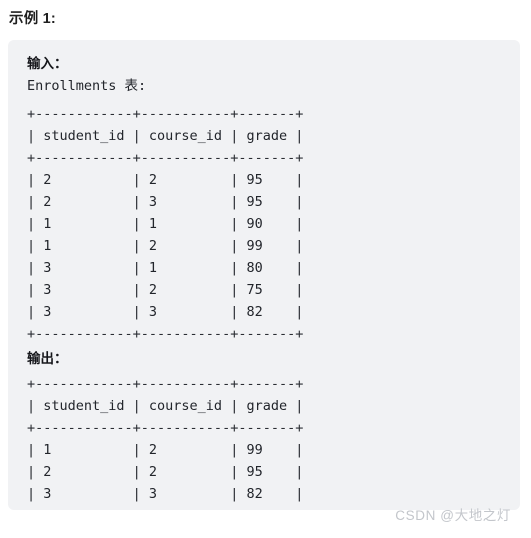  Describe the element at coordinates (47, 359) in the screenshot. I see `output-label: 输出：` at that location.